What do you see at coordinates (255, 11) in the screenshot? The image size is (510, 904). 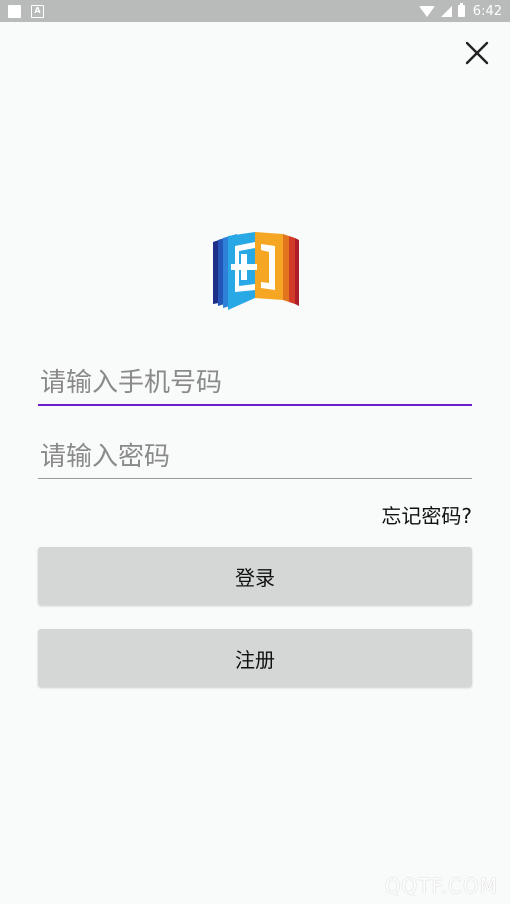 I see `status-bar: A 6:42` at bounding box center [255, 11].